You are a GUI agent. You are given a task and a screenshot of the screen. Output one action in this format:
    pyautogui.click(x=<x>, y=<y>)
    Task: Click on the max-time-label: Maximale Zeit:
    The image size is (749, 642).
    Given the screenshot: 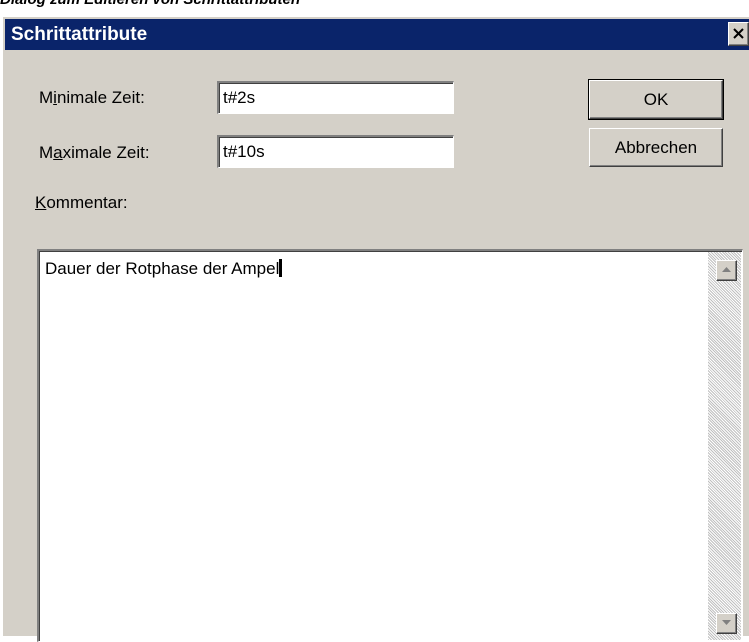 What is the action you would take?
    pyautogui.click(x=94, y=152)
    